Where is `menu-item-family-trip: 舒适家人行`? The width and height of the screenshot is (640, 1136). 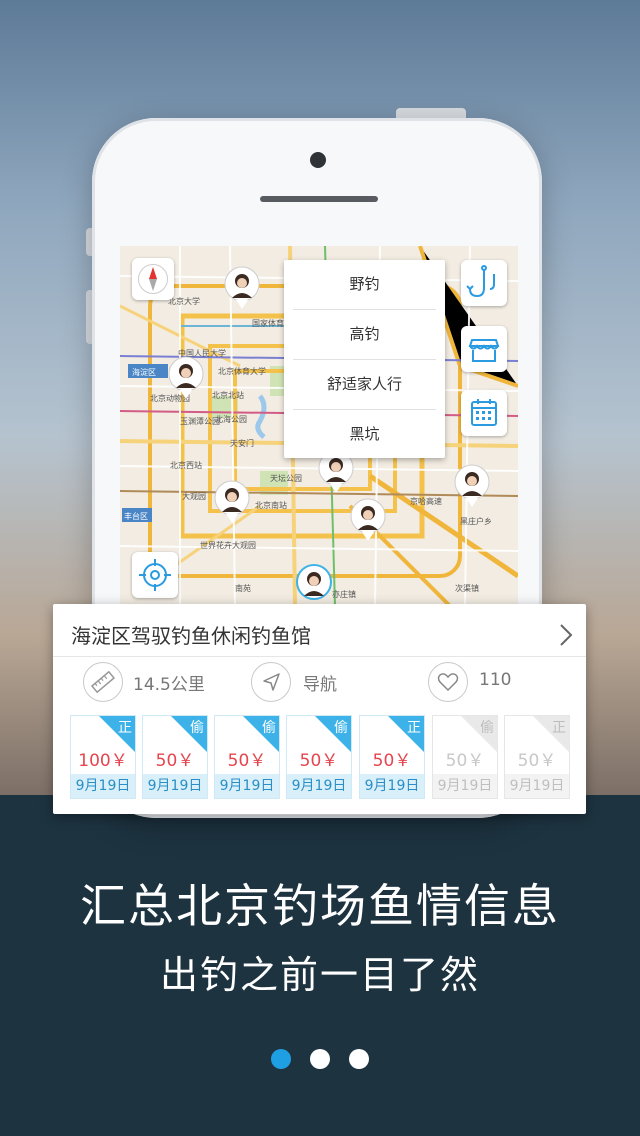 menu-item-family-trip: 舒适家人行 is located at coordinates (364, 385).